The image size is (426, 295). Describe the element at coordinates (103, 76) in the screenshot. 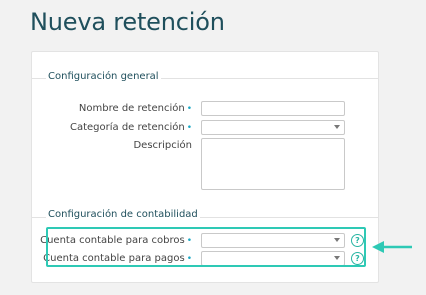

I see `section-title-general: Configuración general` at that location.